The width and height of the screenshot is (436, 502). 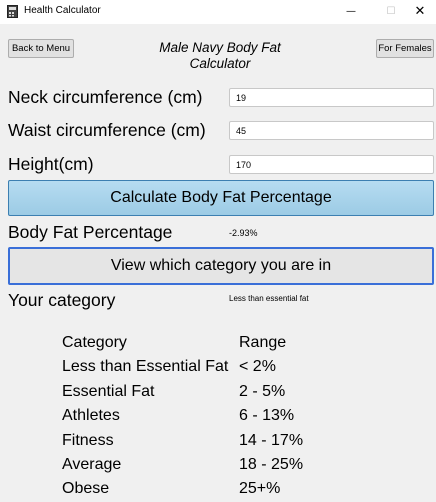 What do you see at coordinates (86, 489) in the screenshot?
I see `table-cell-category: Obese` at bounding box center [86, 489].